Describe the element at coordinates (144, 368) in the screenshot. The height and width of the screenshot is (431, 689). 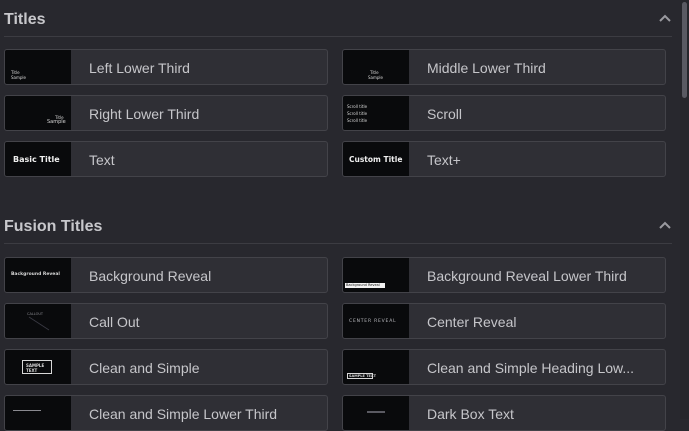
I see `item-label: Clean and Simple` at that location.